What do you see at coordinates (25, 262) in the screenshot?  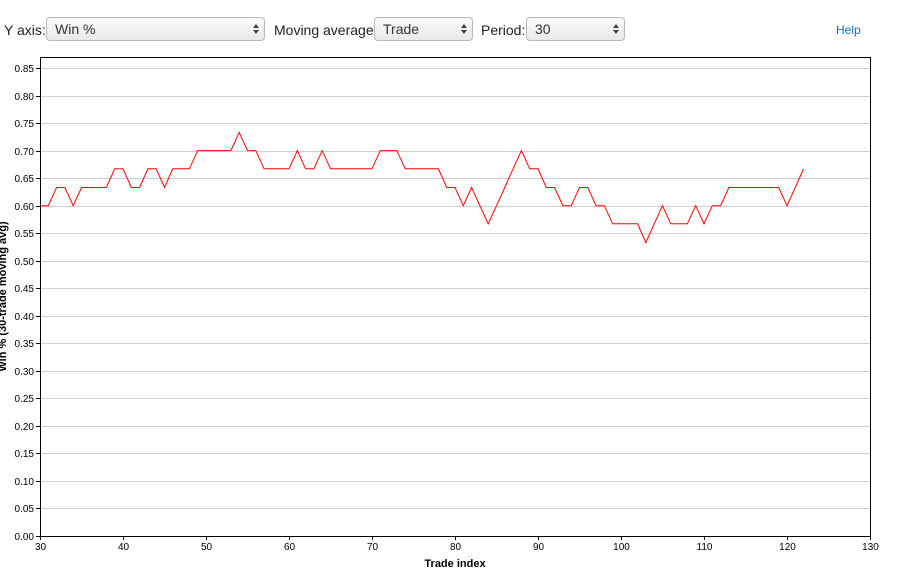 I see `y-tick-label: 0.50` at bounding box center [25, 262].